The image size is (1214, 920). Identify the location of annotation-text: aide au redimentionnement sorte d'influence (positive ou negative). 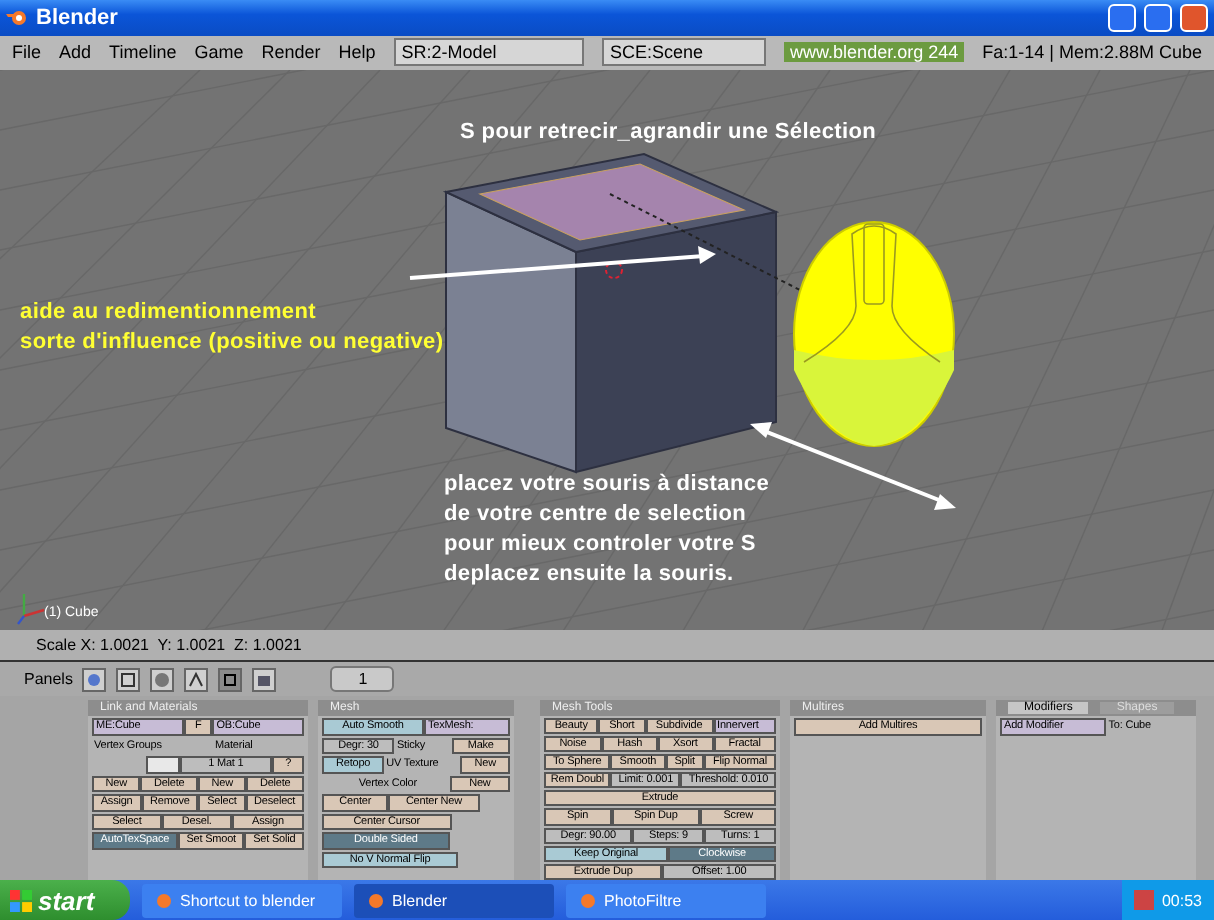
(232, 327).